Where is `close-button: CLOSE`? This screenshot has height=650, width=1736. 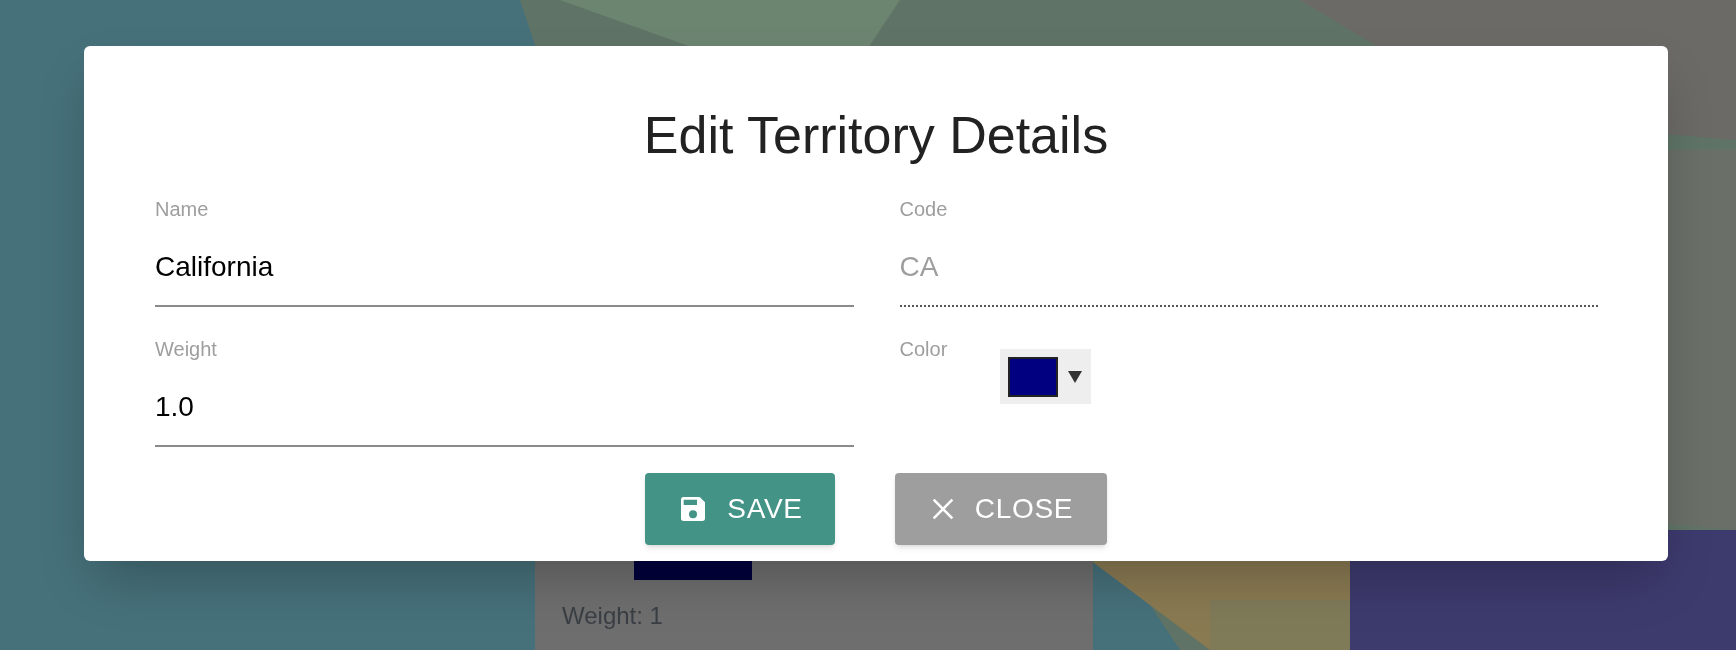 close-button: CLOSE is located at coordinates (1001, 509).